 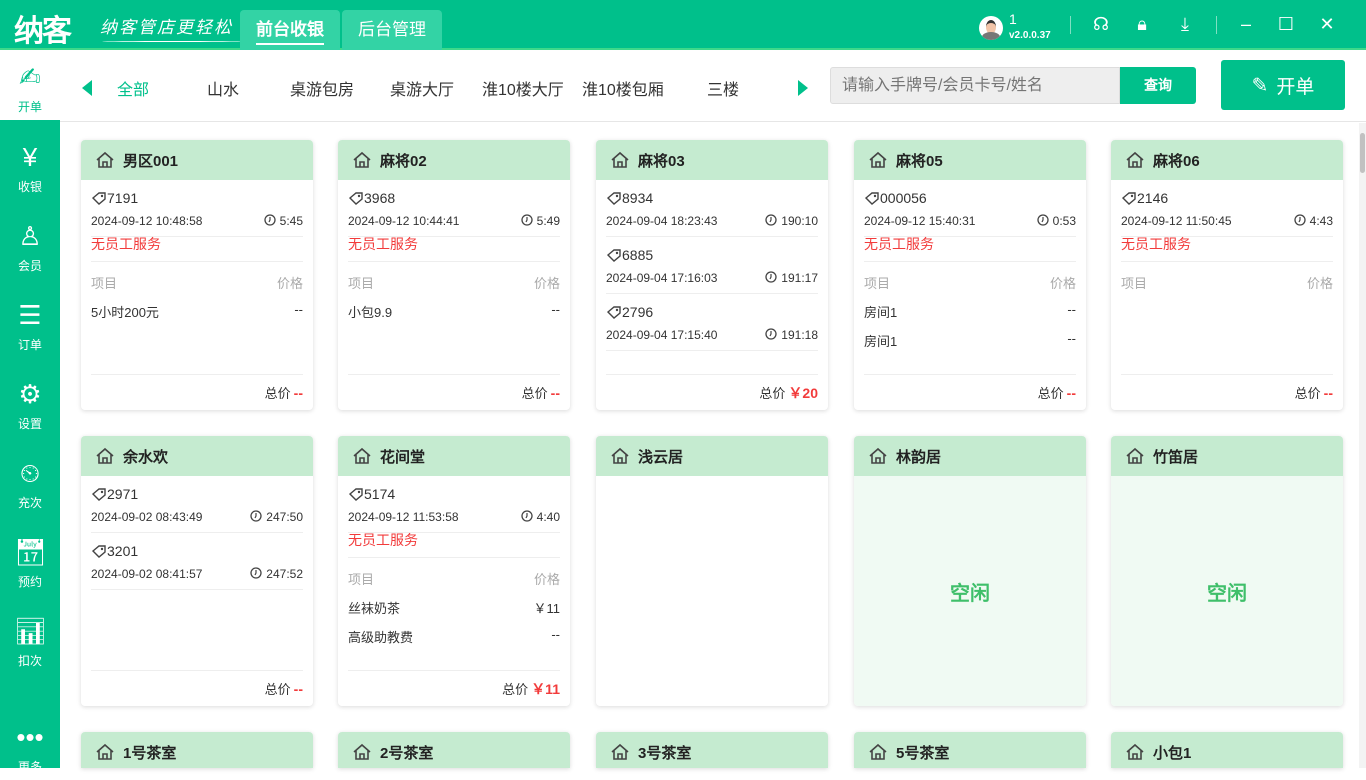 I want to click on open-order-button: ✎ 开单, so click(x=1283, y=85).